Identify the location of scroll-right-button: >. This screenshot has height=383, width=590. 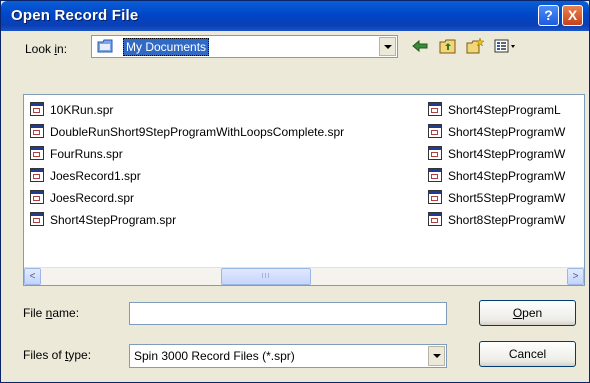
(575, 276).